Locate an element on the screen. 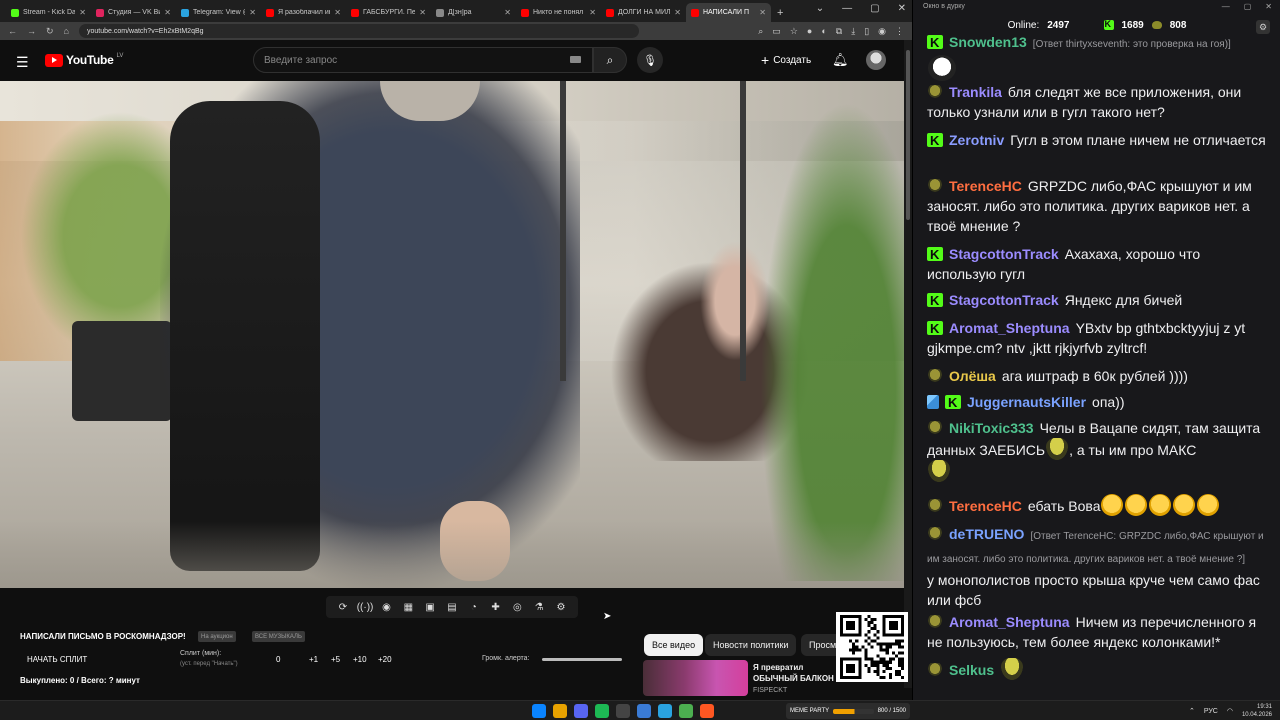 The height and width of the screenshot is (720, 1280). extensions-icon: ⧉ is located at coordinates (839, 31).